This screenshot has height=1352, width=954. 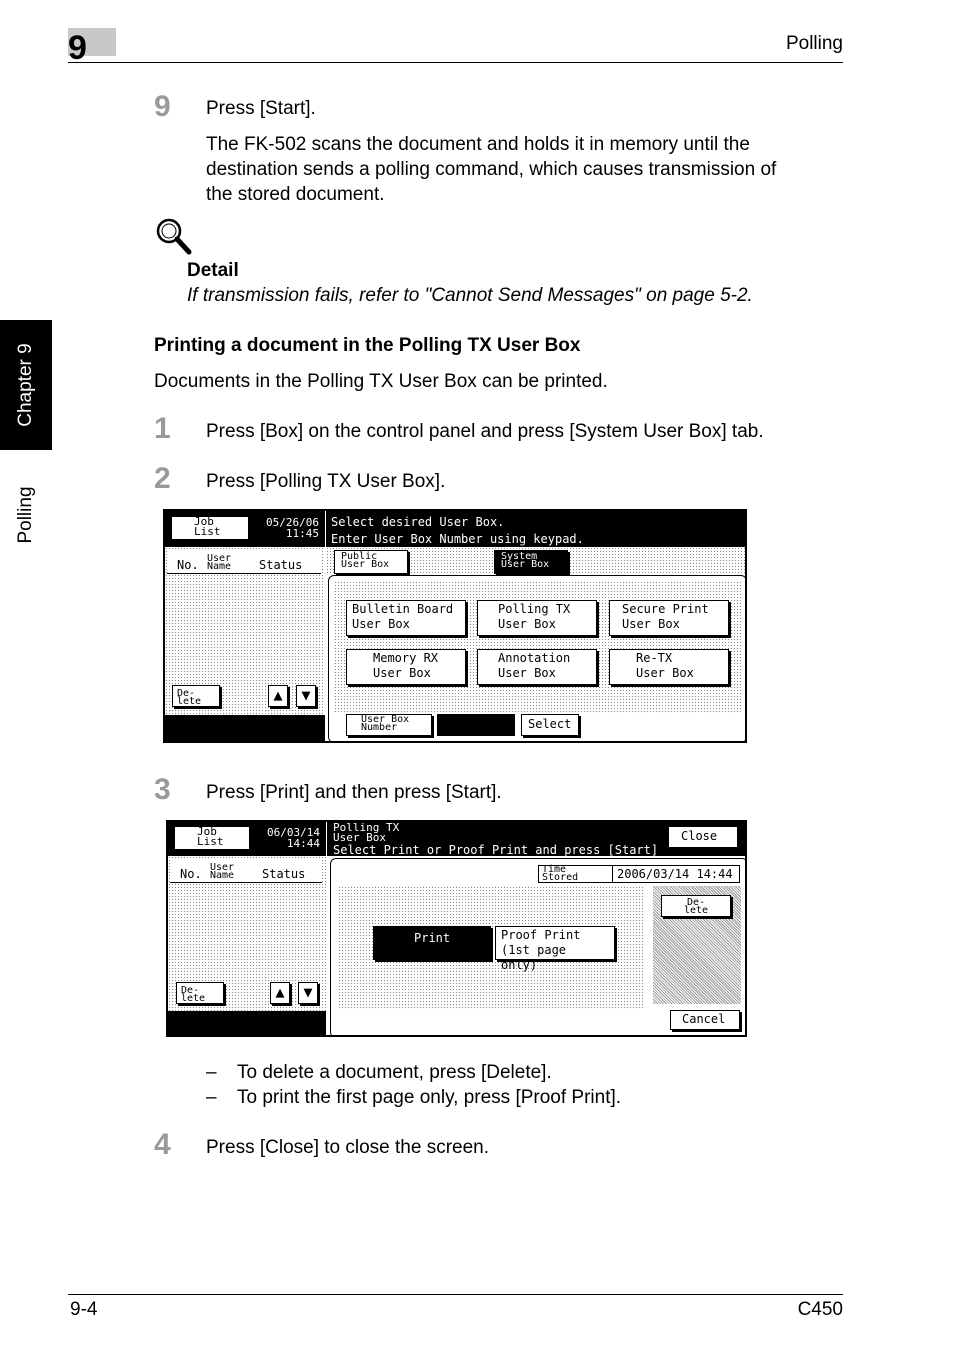 I want to click on button-label: Number, so click(x=379, y=727).